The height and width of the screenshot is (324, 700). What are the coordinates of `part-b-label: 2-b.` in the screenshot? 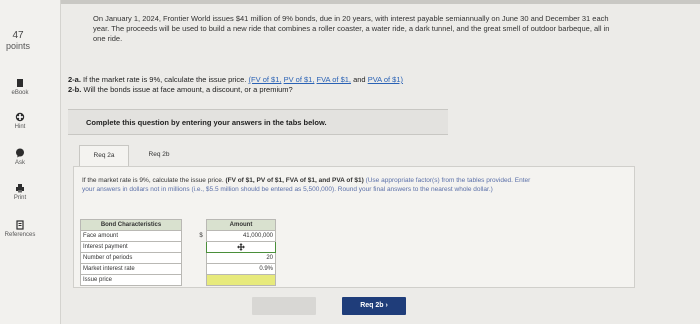 It's located at (75, 89).